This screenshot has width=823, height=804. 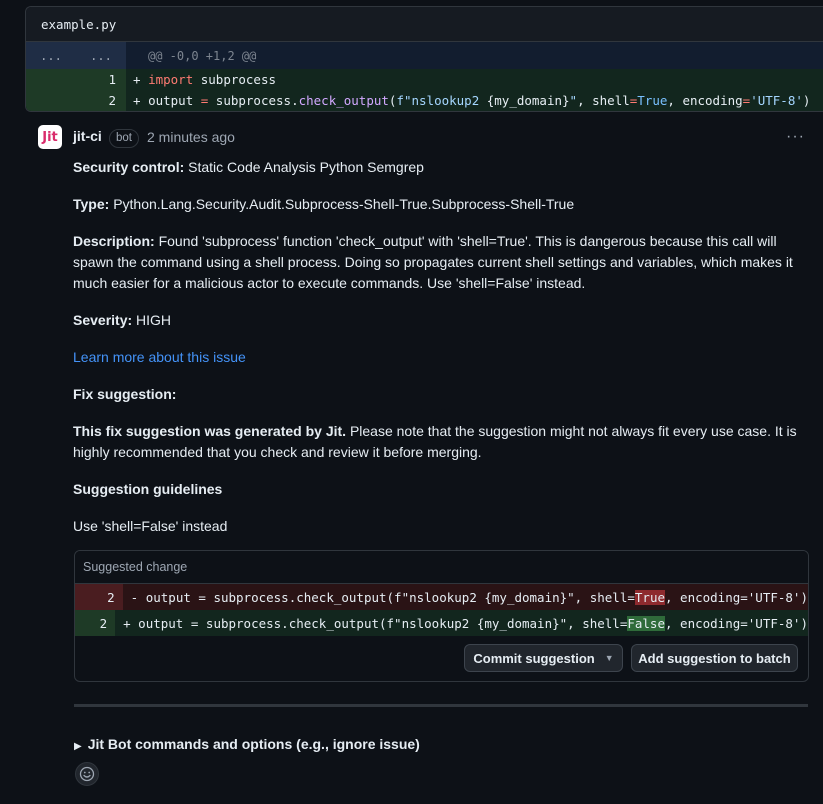 I want to click on add-to-batch-button: Add suggestion to batch, so click(x=714, y=658).